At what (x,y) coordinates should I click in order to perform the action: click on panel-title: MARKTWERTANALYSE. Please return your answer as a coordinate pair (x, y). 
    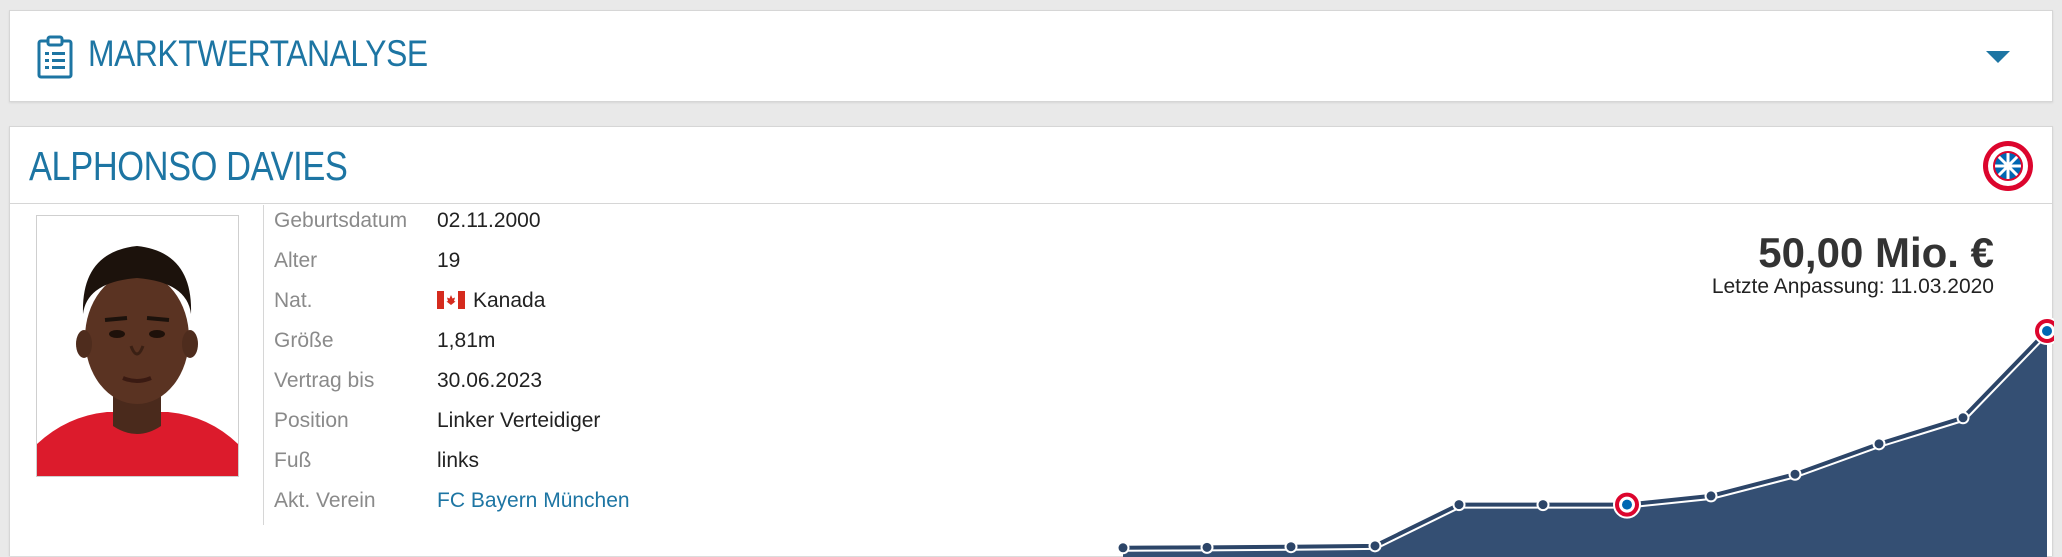
    Looking at the image, I should click on (258, 53).